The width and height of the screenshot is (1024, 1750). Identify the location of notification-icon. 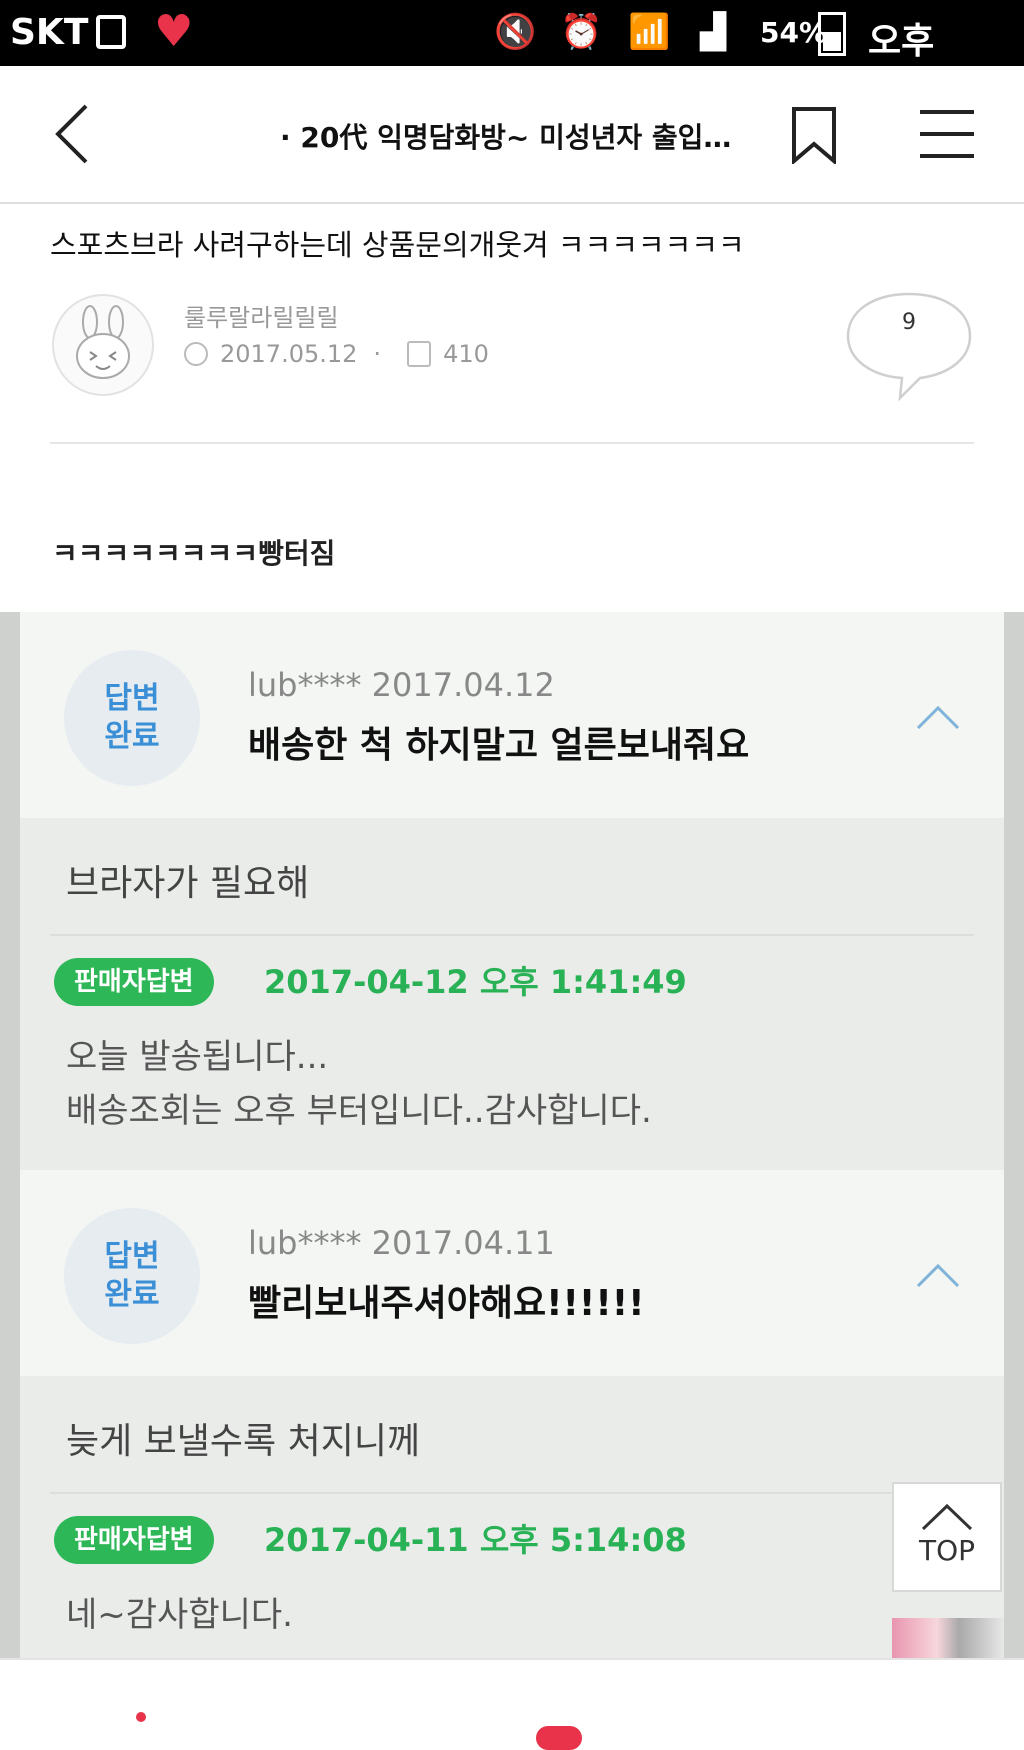
(111, 32).